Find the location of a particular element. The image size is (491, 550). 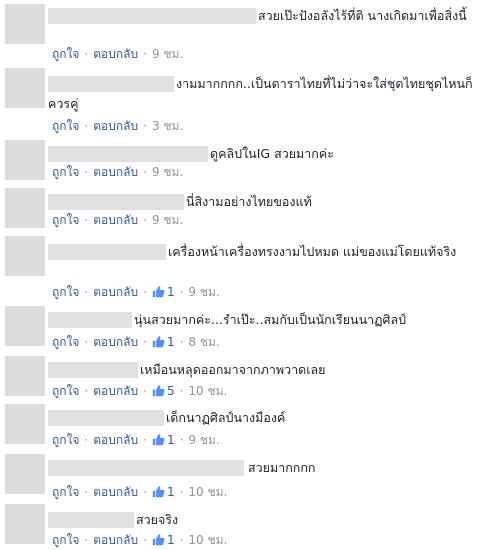

comment-actions: ถูกใจ · ตอบกลับ · 1 · 8 ชม. is located at coordinates (136, 342).